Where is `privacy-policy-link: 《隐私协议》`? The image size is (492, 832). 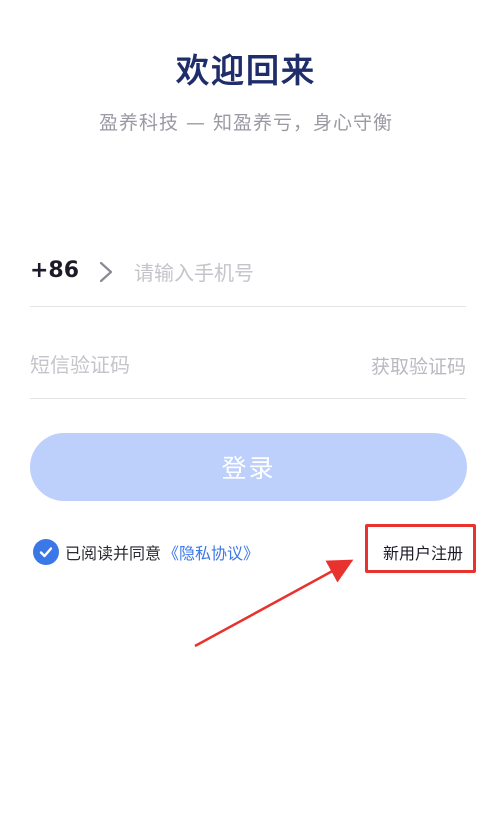 privacy-policy-link: 《隐私协议》 is located at coordinates (211, 552).